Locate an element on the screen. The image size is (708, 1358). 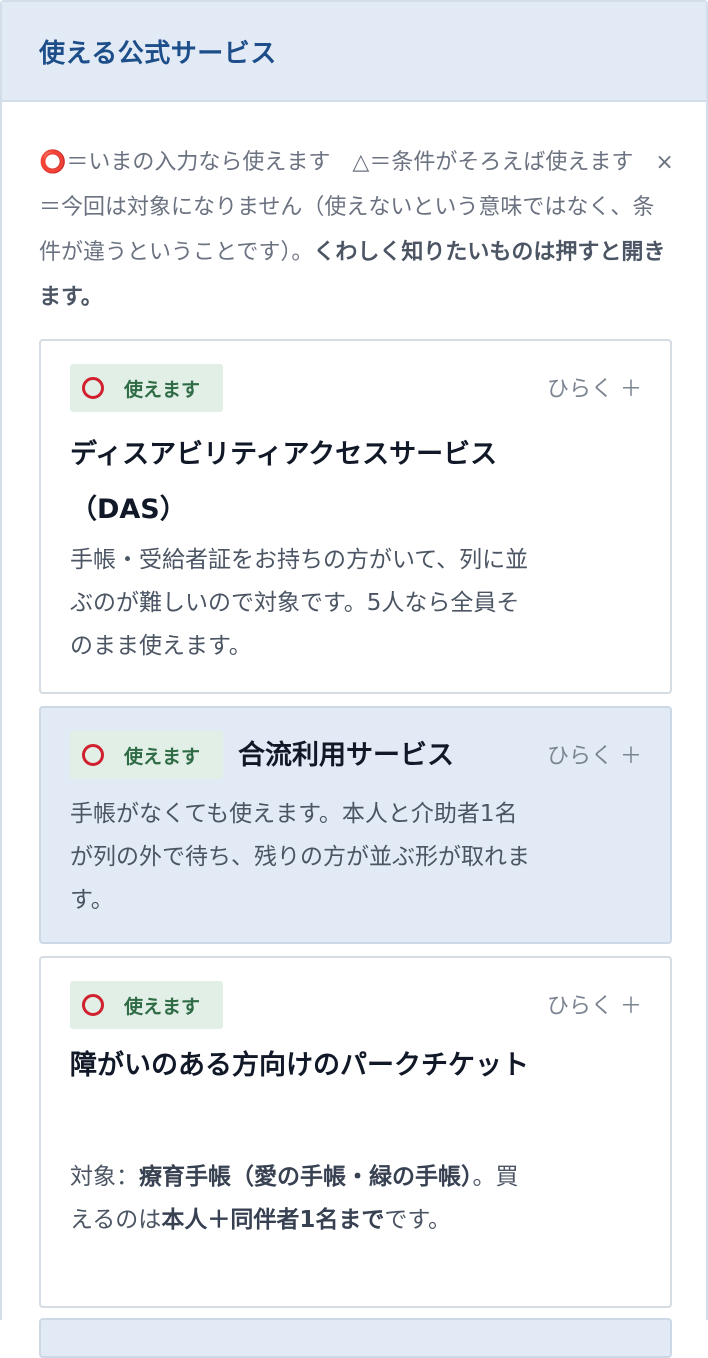
card-title: 障がいのある方向けのパークチケット is located at coordinates (299, 1065).